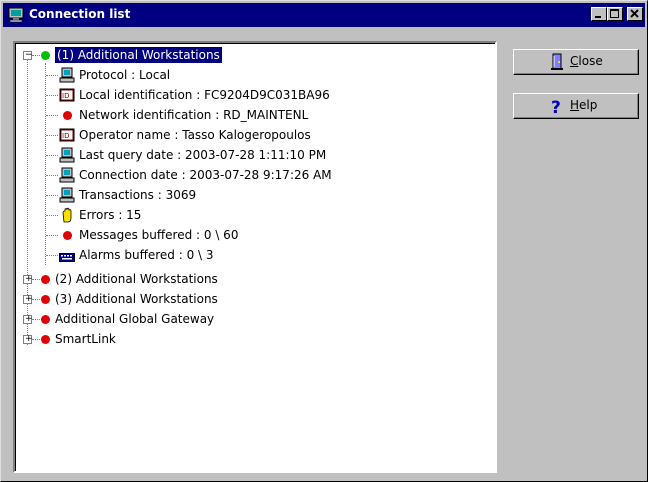  Describe the element at coordinates (557, 61) in the screenshot. I see `door-exit-icon` at that location.